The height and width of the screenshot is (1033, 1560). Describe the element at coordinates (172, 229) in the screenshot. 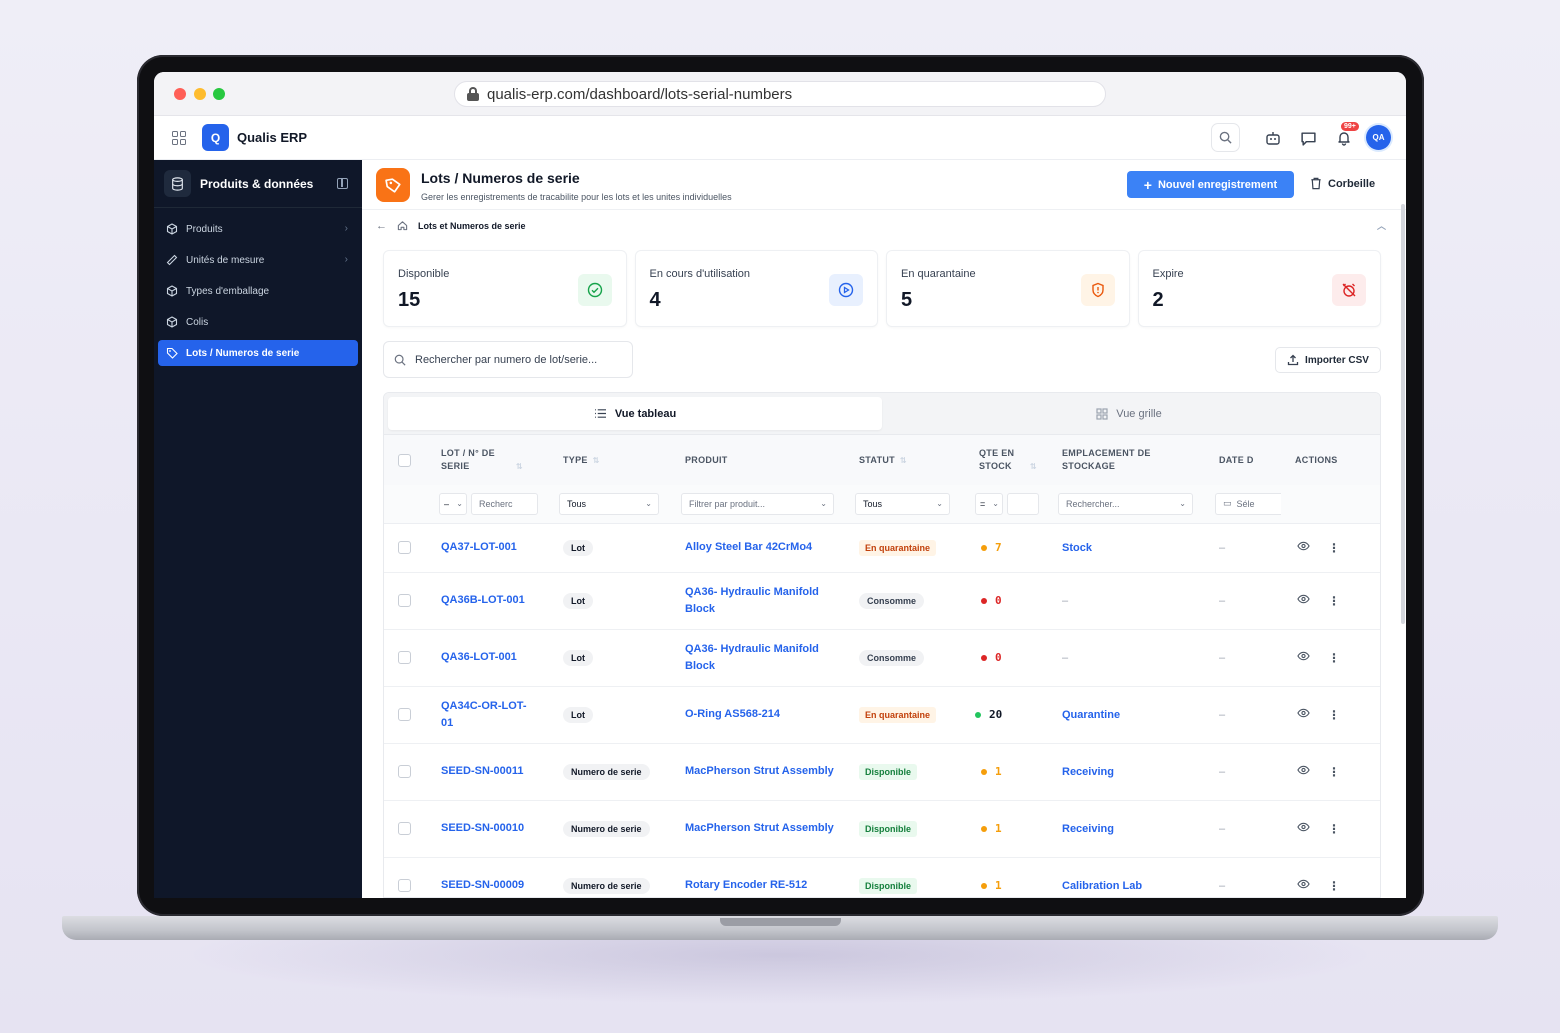

I see `box-icon` at that location.